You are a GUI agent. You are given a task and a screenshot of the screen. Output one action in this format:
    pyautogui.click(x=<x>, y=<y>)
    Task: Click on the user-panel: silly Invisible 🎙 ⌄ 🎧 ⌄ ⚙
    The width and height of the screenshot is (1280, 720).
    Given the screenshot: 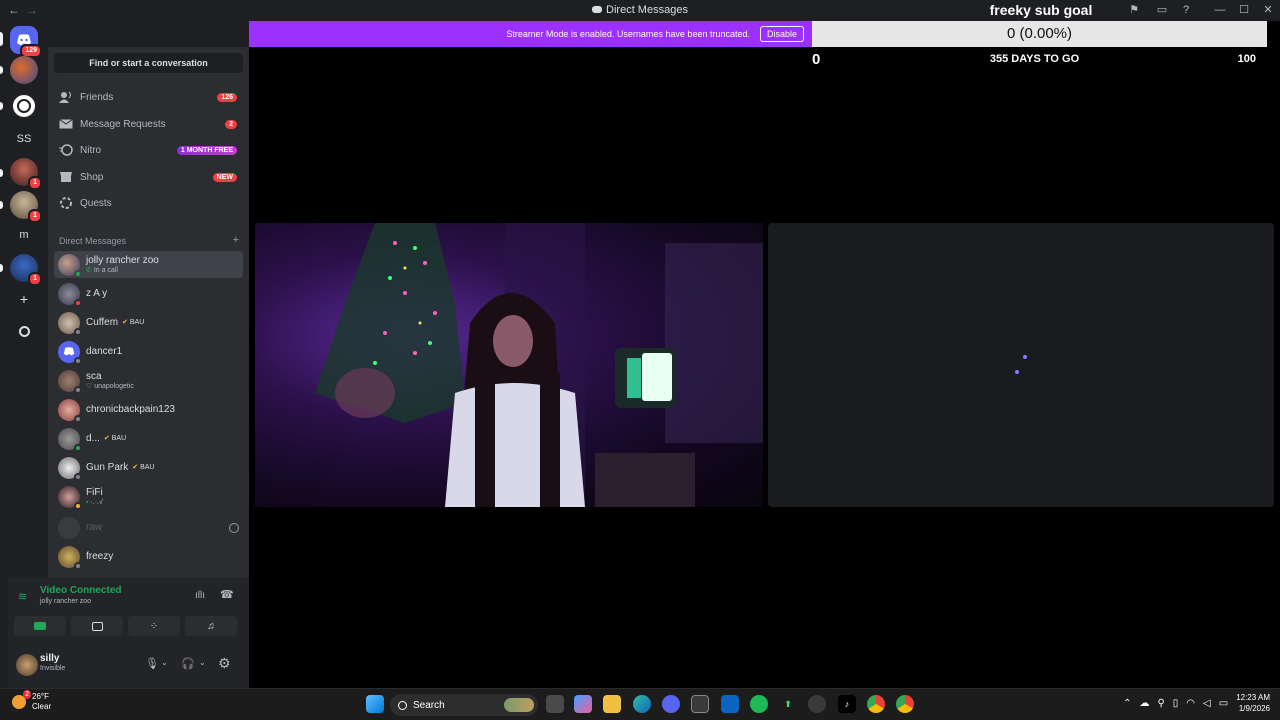 What is the action you would take?
    pyautogui.click(x=128, y=666)
    